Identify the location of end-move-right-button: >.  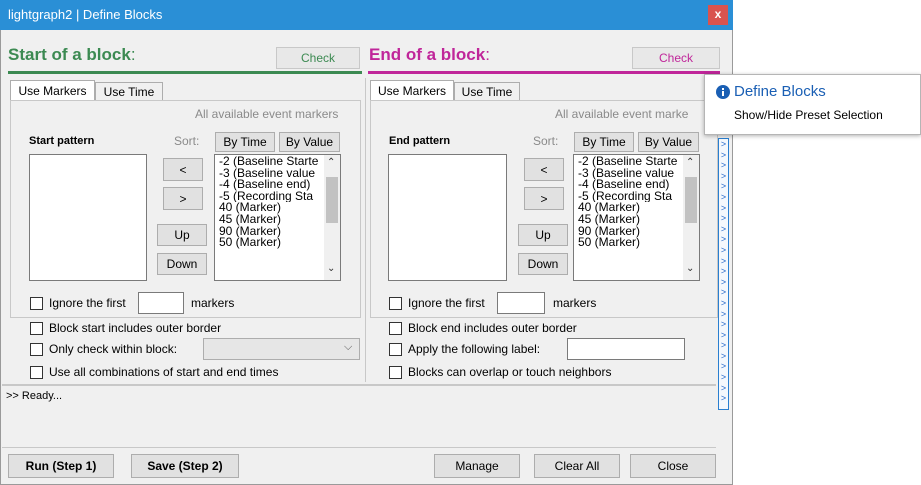
(544, 198).